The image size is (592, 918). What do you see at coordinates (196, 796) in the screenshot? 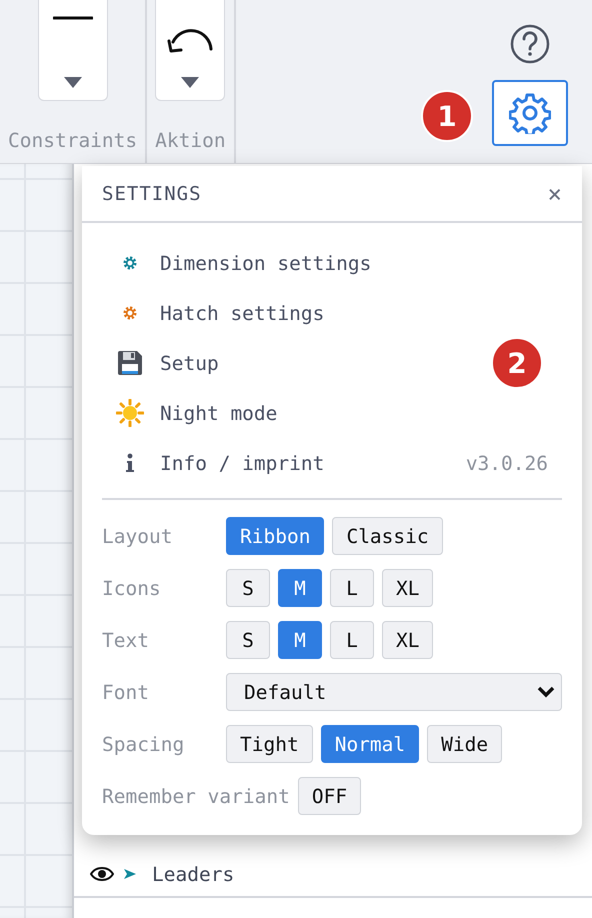
I see `option-label: Remember variant` at bounding box center [196, 796].